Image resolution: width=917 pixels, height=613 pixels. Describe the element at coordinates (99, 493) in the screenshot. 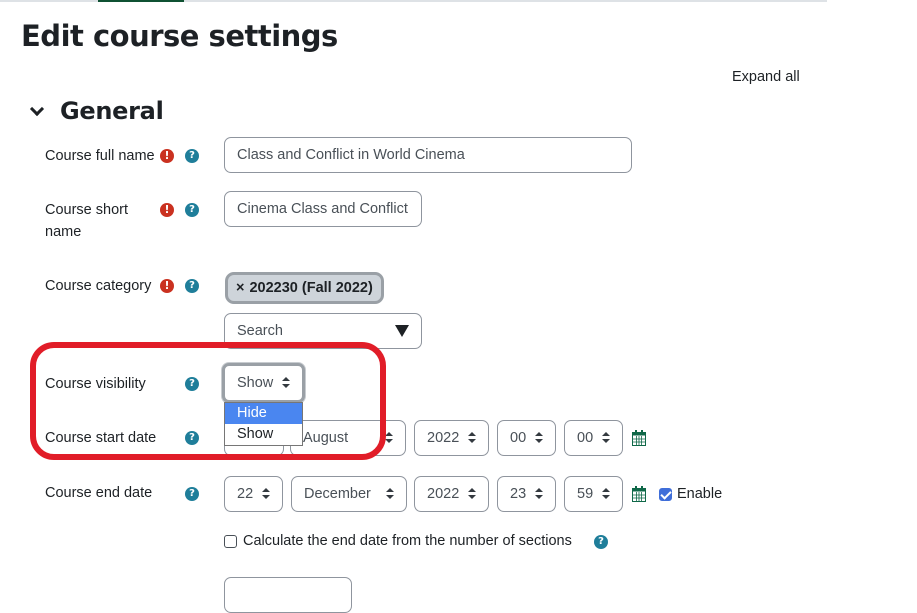

I see `end-date-label: Course end date` at that location.